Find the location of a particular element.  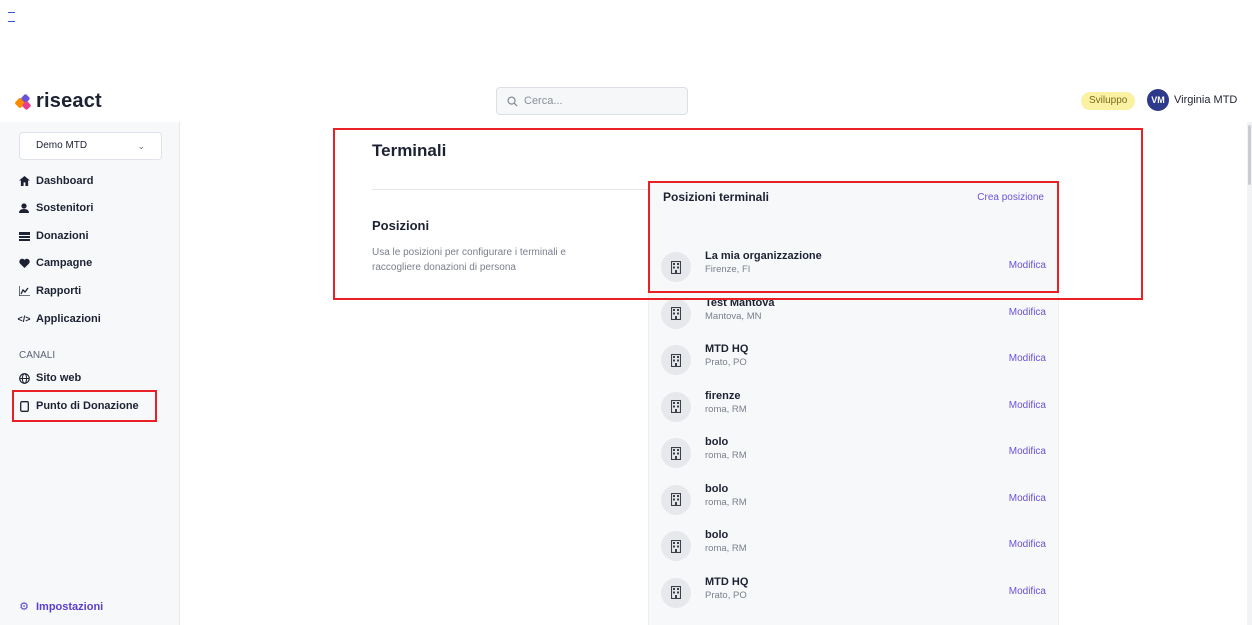

location-row: La mia organizzazione Firenze, FI Modifica is located at coordinates (854, 269).